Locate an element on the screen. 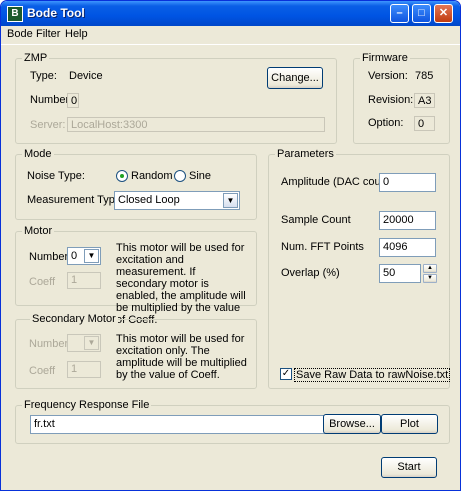 Image resolution: width=461 pixels, height=491 pixels. checkmark-icon: ✓ is located at coordinates (286, 373).